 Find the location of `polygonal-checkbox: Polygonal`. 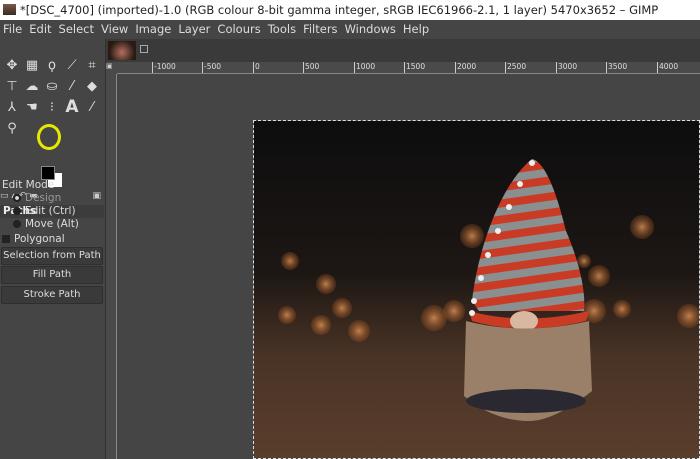

polygonal-checkbox: Polygonal is located at coordinates (33, 239).